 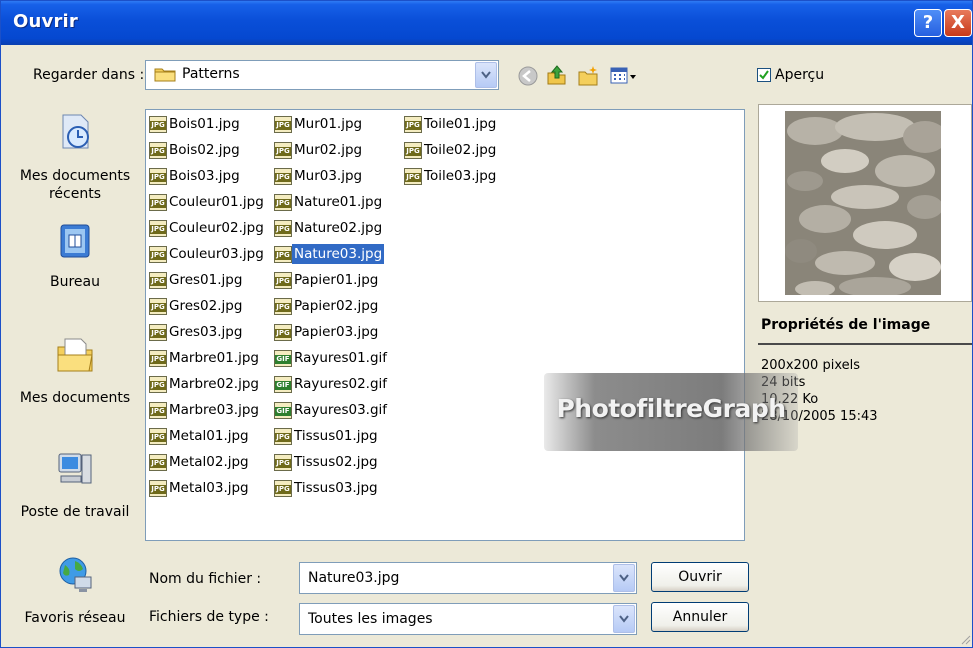 I want to click on file-item: JPG Mur02.jpg, so click(x=319, y=150).